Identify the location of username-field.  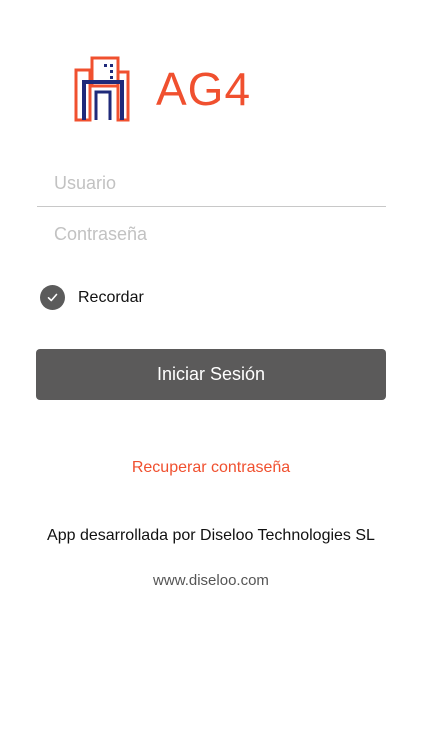
(211, 183).